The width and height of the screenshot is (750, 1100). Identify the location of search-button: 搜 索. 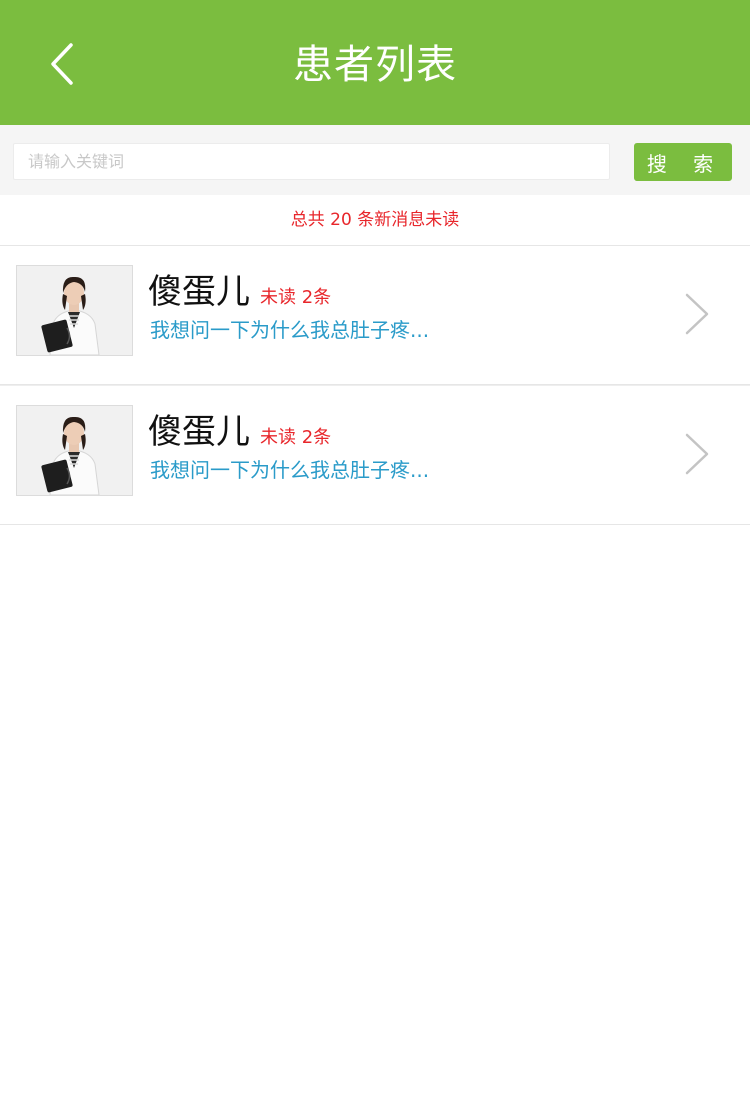
(683, 162).